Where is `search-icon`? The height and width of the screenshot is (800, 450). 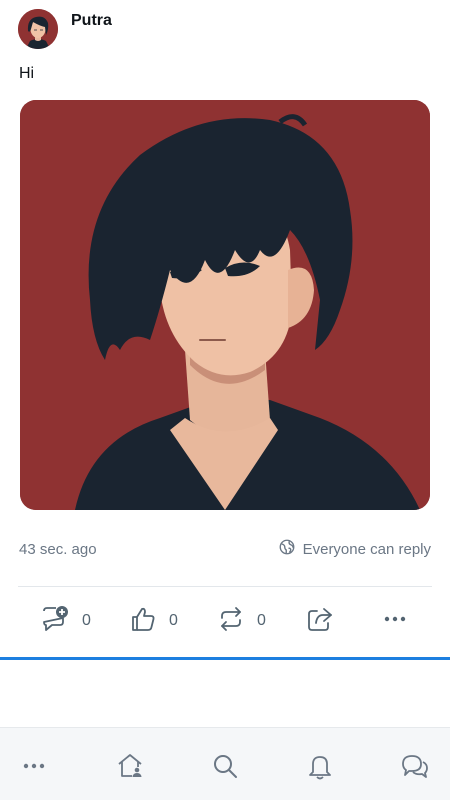
search-icon is located at coordinates (225, 768).